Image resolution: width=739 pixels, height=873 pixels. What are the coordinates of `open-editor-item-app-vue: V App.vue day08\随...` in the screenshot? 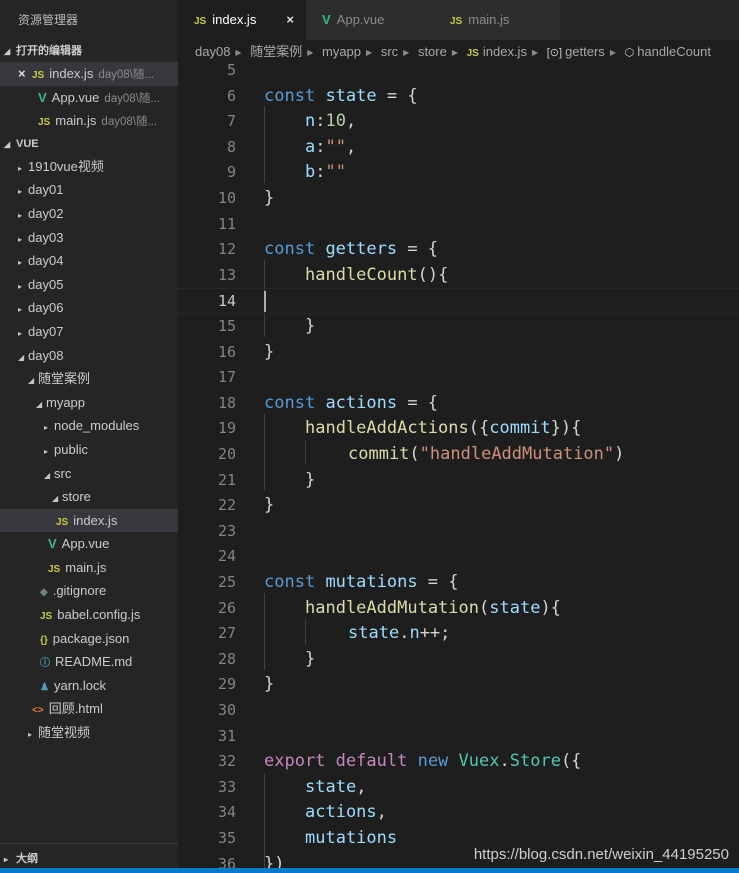 It's located at (89, 98).